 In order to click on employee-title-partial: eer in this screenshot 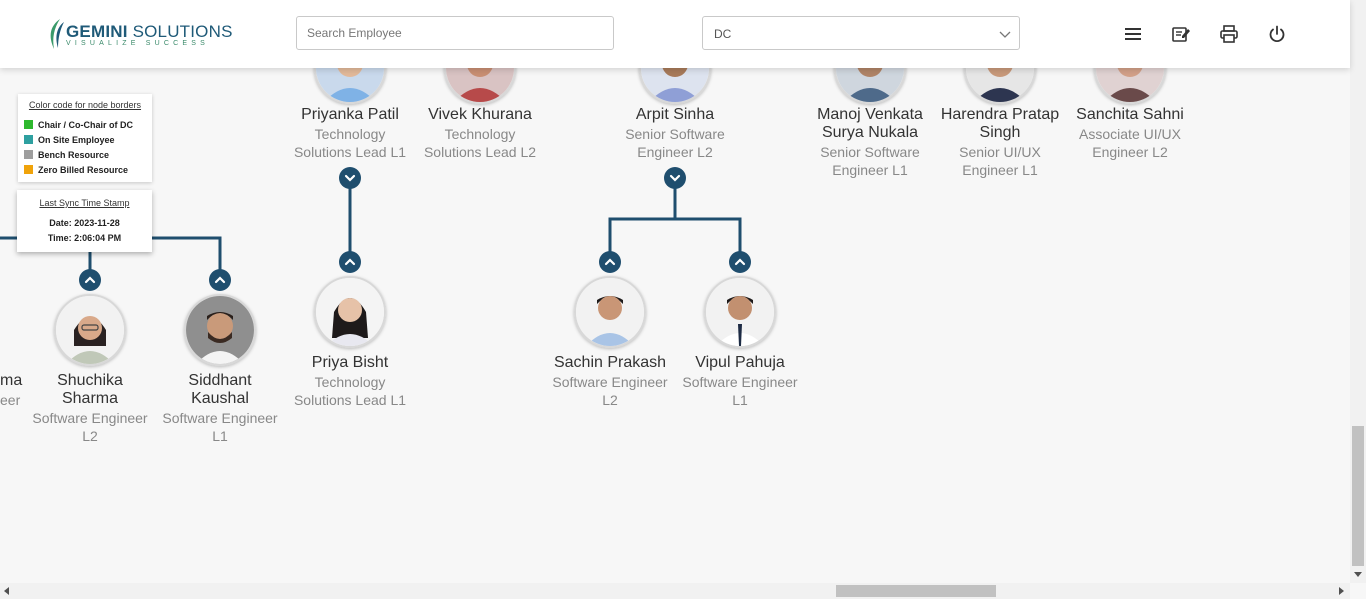, I will do `click(10, 400)`.